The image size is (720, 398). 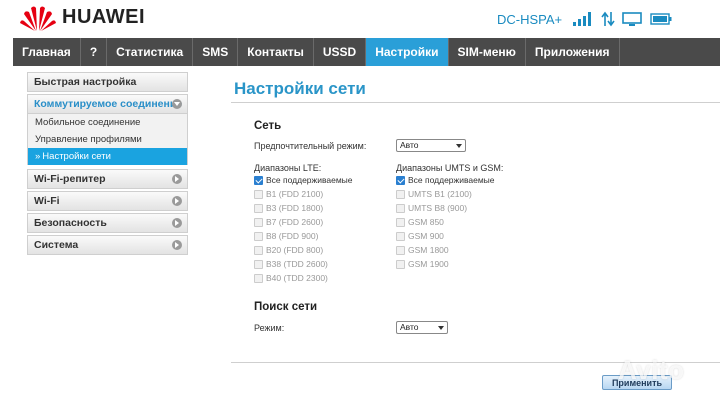 What do you see at coordinates (426, 236) in the screenshot?
I see `checkbox-label: GSM 900` at bounding box center [426, 236].